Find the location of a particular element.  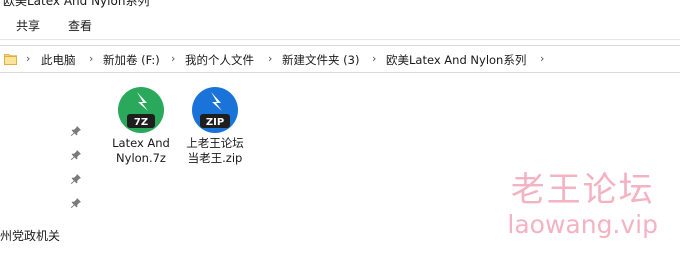

bandizip-zip-icon: ZIP is located at coordinates (215, 110).